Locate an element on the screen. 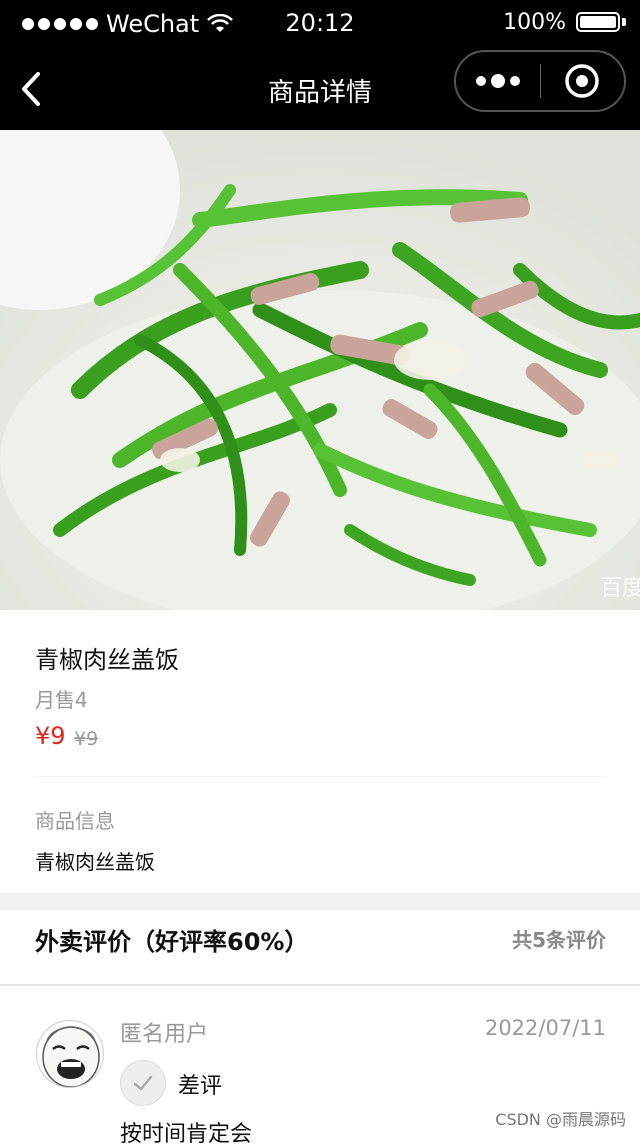  product-name: 青椒肉丝盖饭 is located at coordinates (107, 660).